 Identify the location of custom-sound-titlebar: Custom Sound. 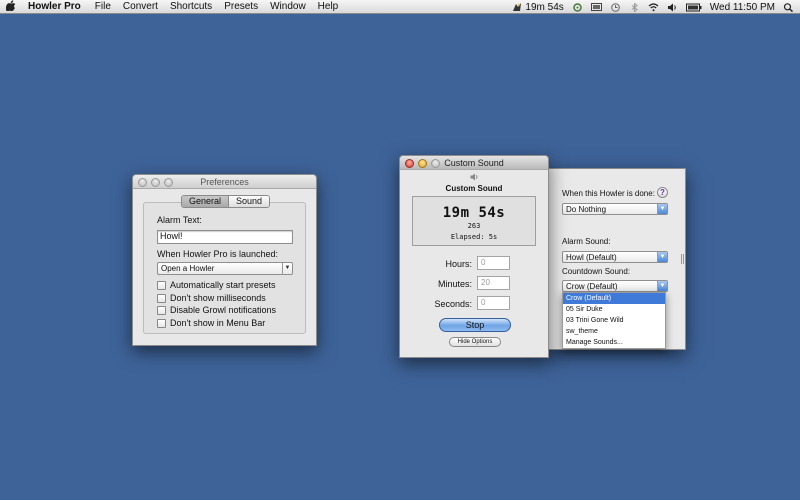
(474, 163).